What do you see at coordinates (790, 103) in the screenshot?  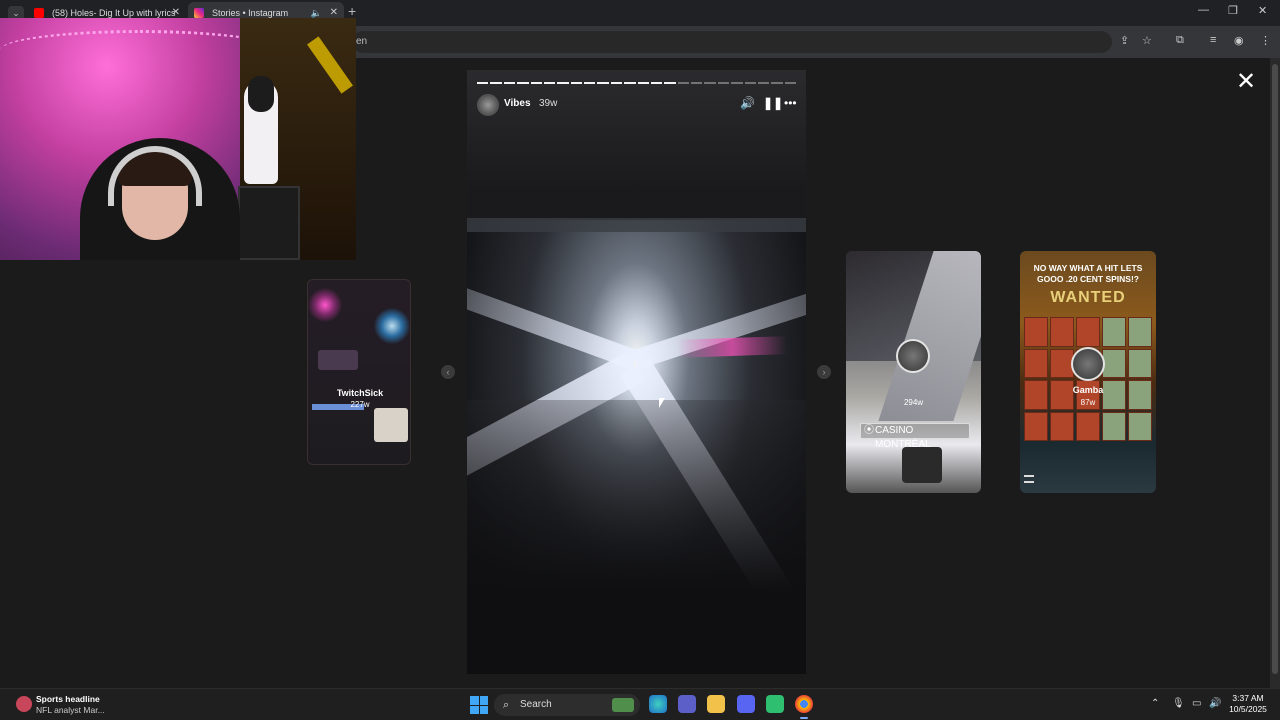 I see `more-icon: •••` at bounding box center [790, 103].